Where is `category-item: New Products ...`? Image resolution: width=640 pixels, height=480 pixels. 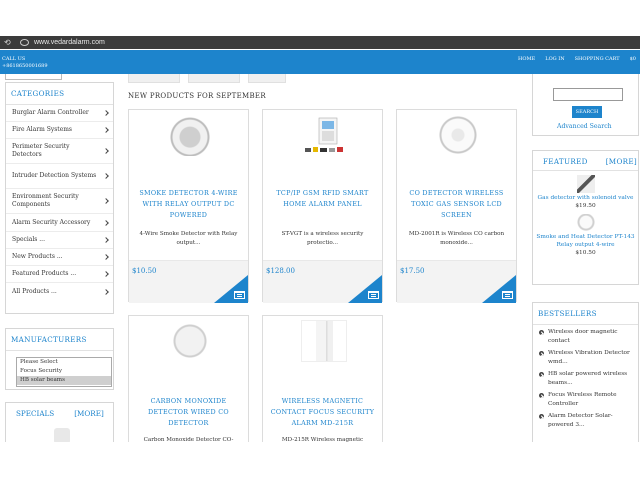 category-item: New Products ... is located at coordinates (59, 257).